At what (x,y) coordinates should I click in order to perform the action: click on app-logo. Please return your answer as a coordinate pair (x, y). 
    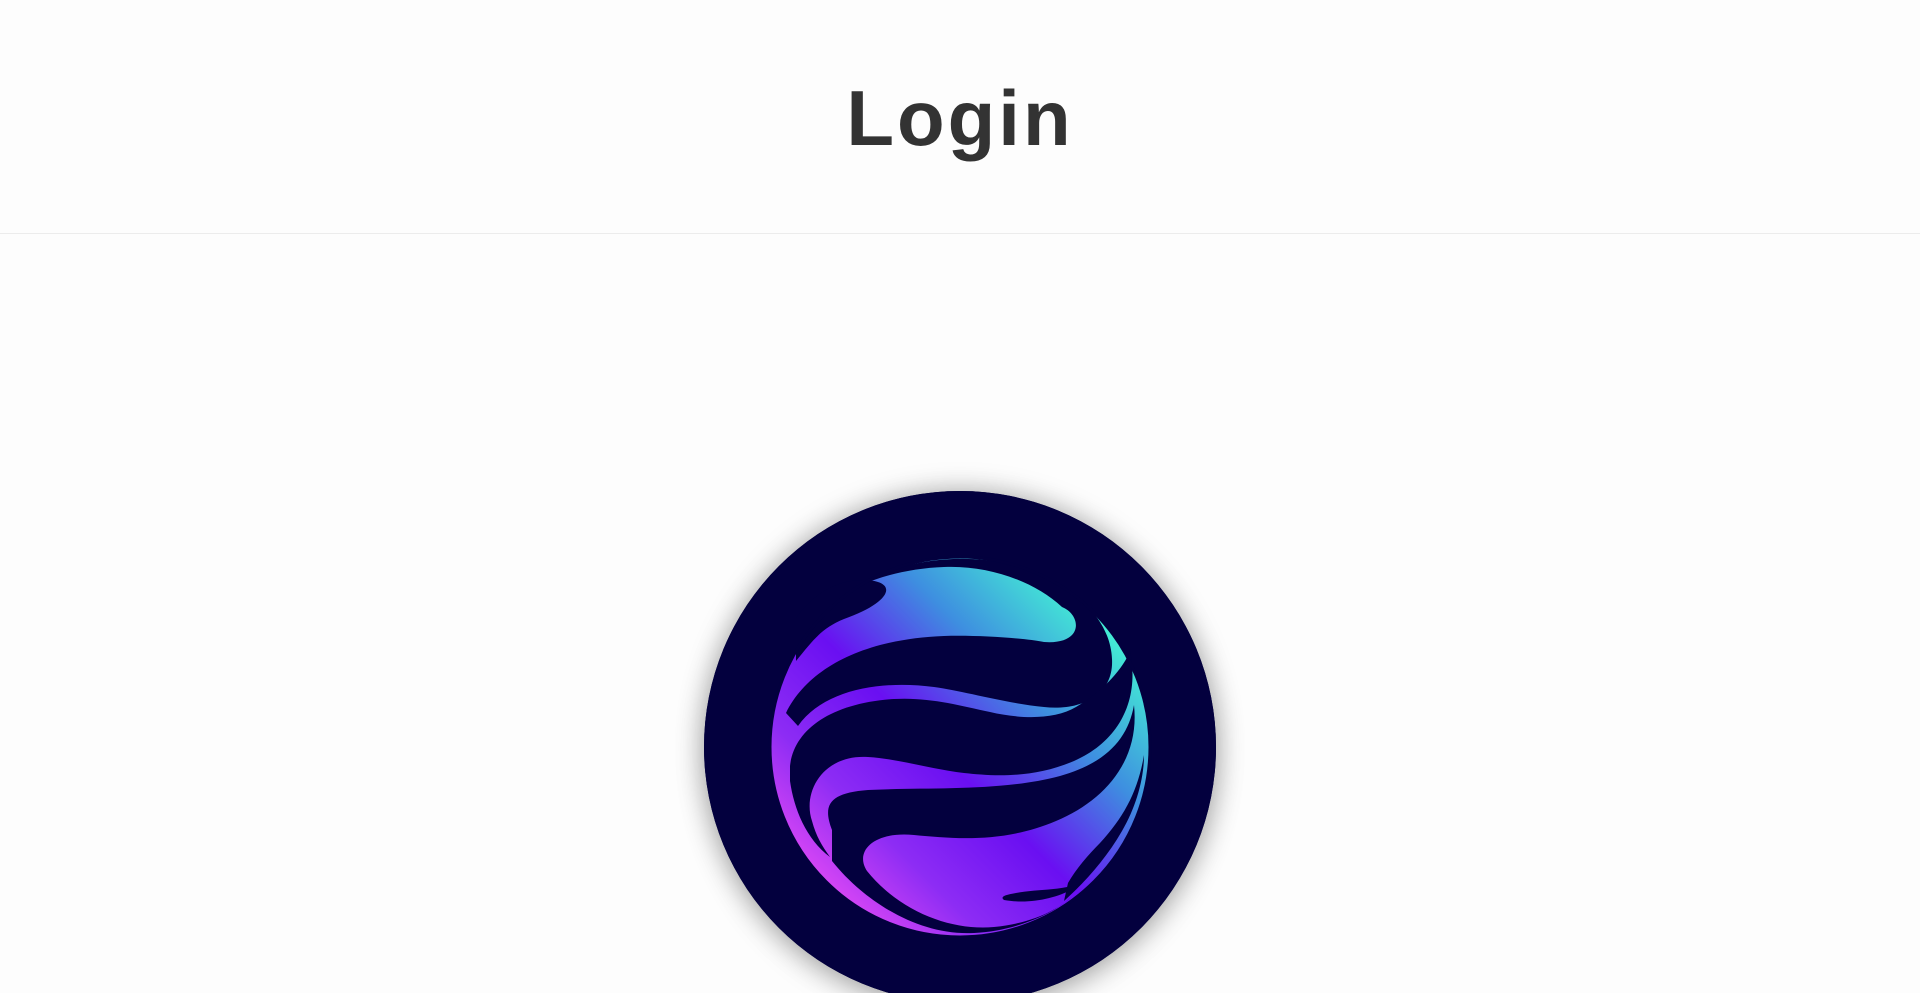
    Looking at the image, I should click on (960, 742).